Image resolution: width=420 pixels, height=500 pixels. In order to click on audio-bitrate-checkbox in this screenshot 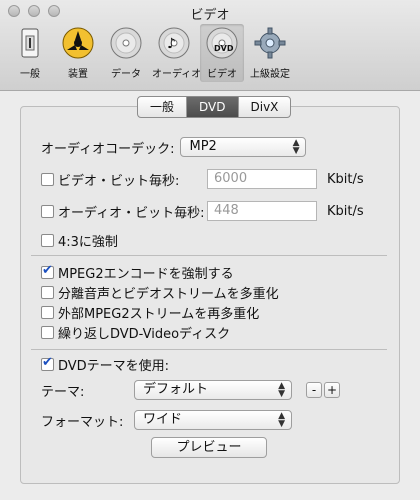, I will do `click(47, 211)`.